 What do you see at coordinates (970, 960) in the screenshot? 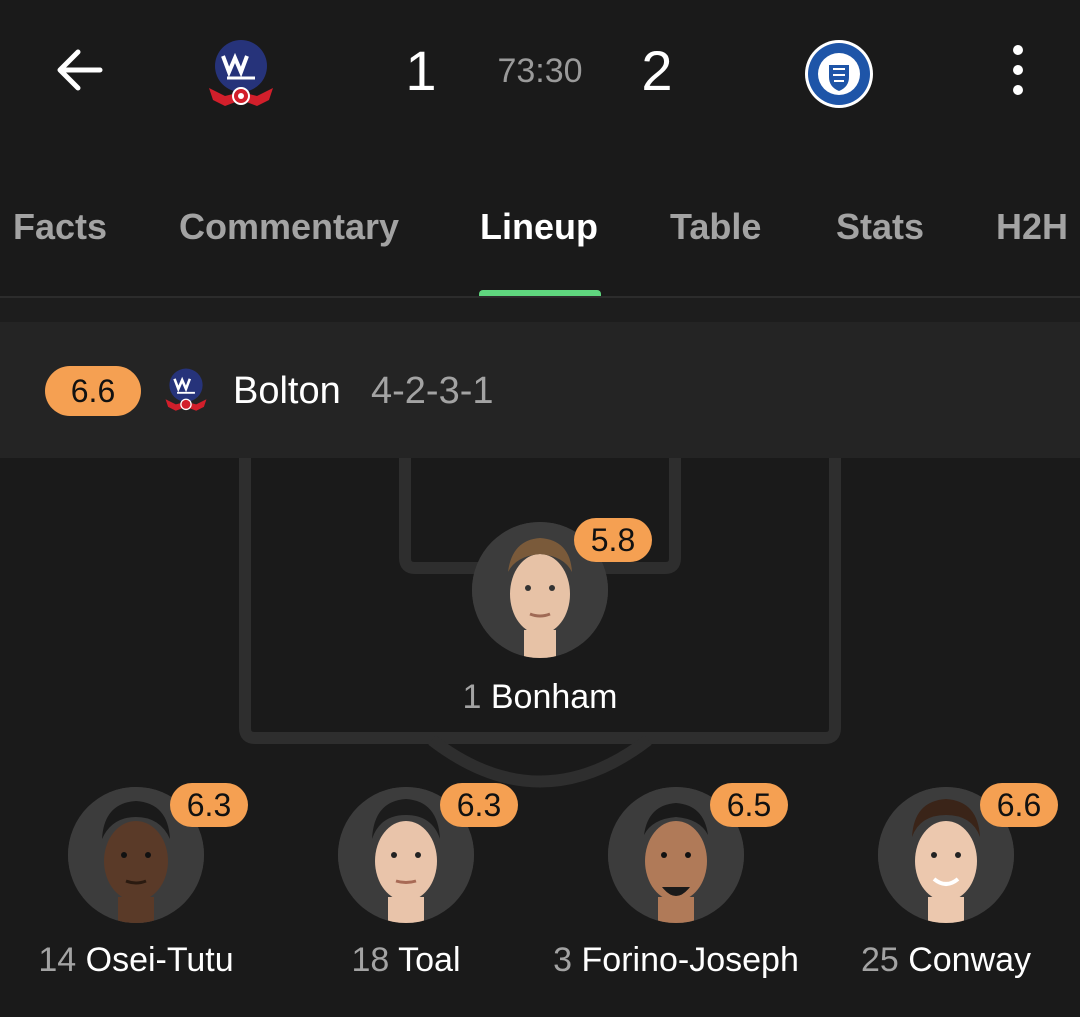
I see `player-name: Conway` at bounding box center [970, 960].